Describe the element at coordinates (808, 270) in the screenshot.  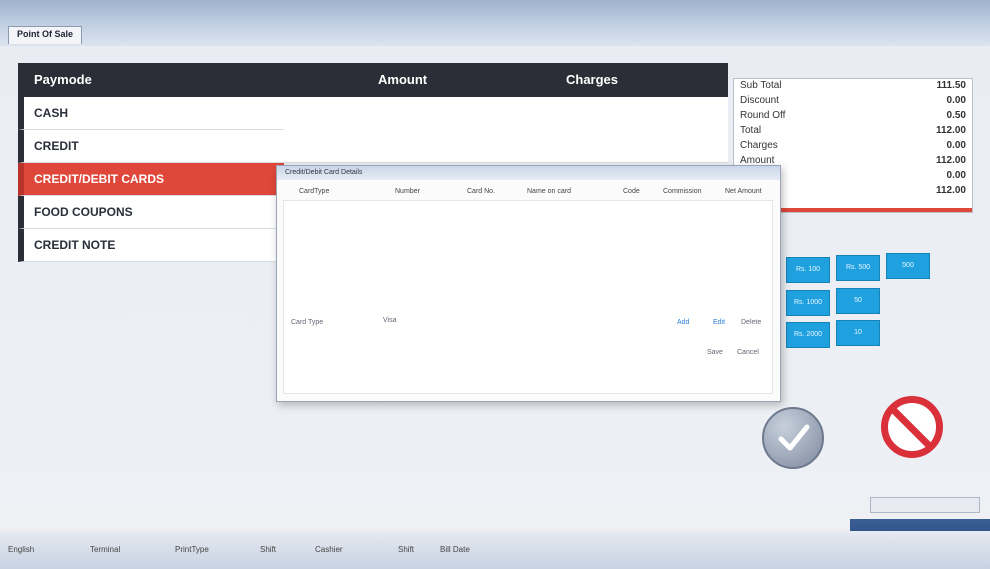
I see `quick-amount-button: Rs. 100` at that location.